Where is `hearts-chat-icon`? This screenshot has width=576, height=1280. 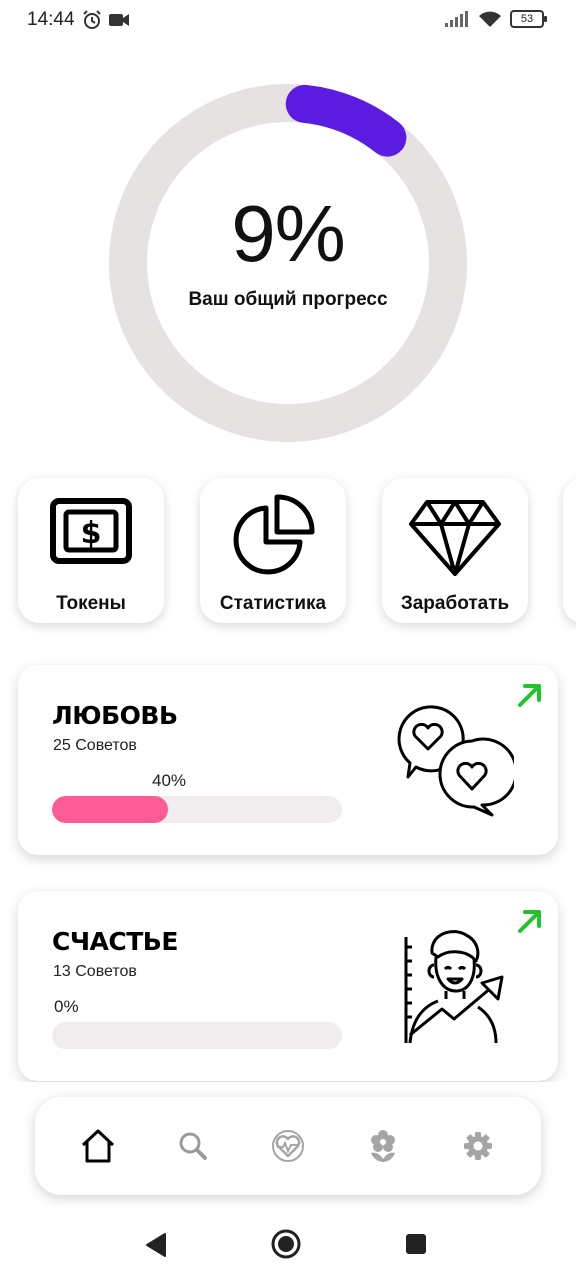 hearts-chat-icon is located at coordinates (455, 761).